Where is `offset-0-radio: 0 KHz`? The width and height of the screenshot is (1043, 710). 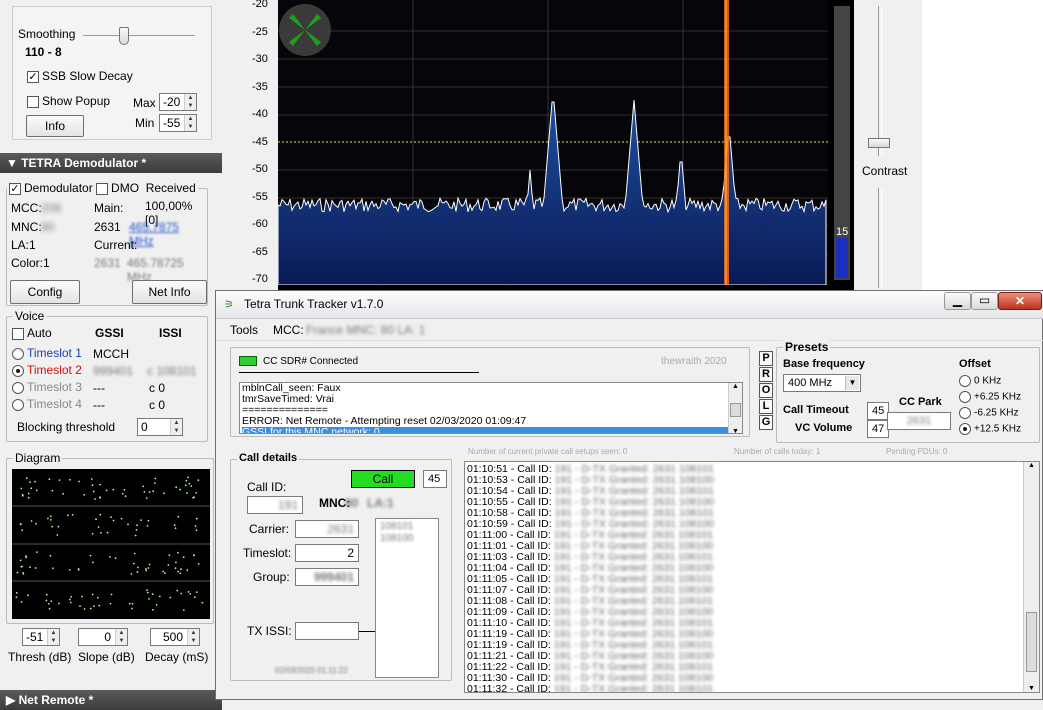 offset-0-radio: 0 KHz is located at coordinates (980, 381).